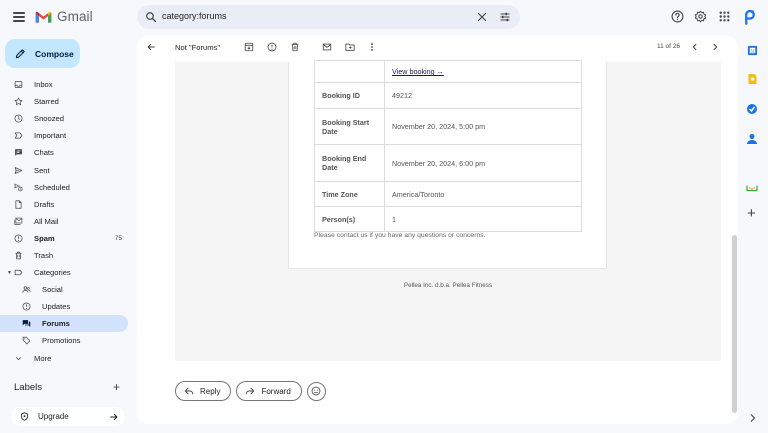 This screenshot has width=768, height=433. I want to click on sidebar-item-forums: Forums, so click(64, 324).